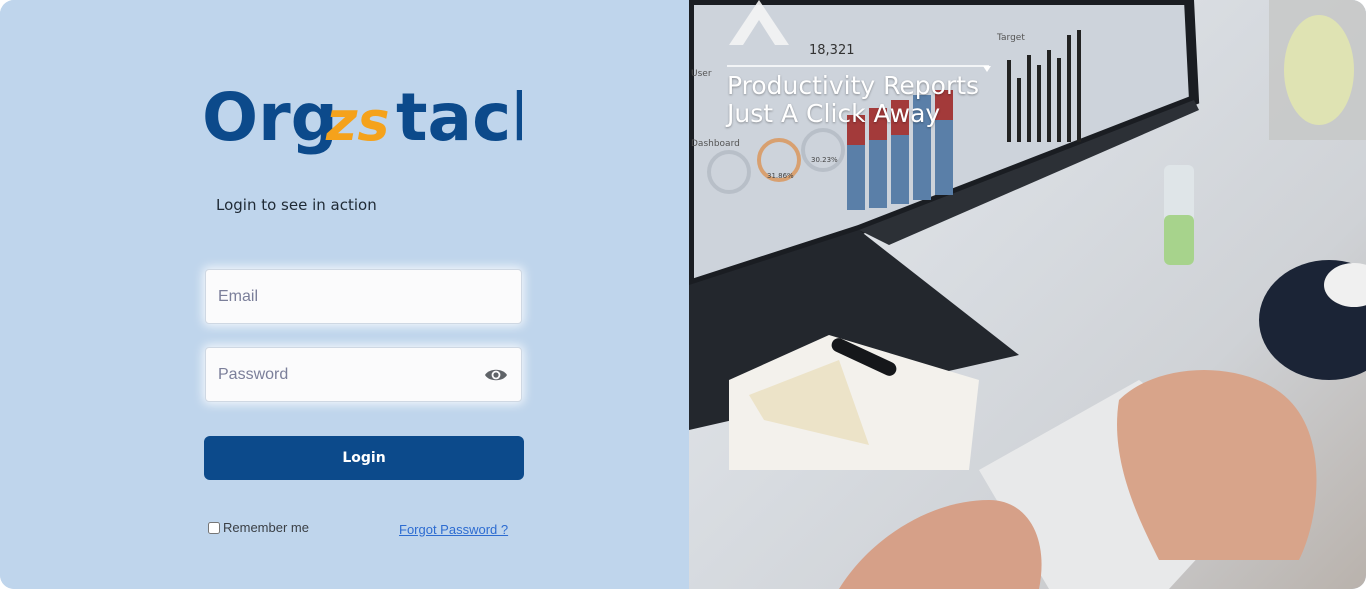 Image resolution: width=1366 pixels, height=589 pixels. I want to click on email-input, so click(363, 296).